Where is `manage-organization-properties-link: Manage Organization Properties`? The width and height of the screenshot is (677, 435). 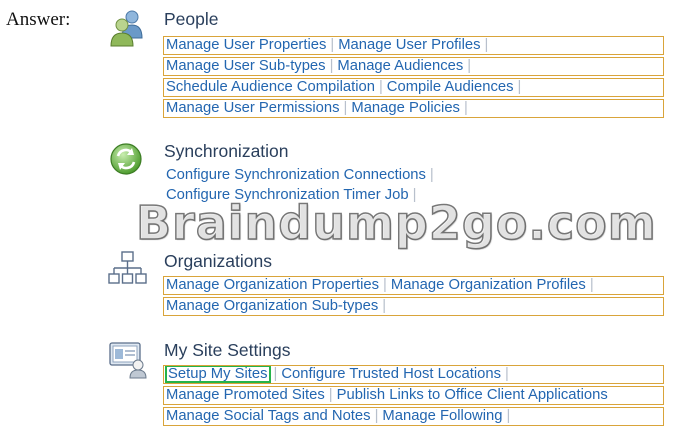 manage-organization-properties-link: Manage Organization Properties is located at coordinates (272, 285).